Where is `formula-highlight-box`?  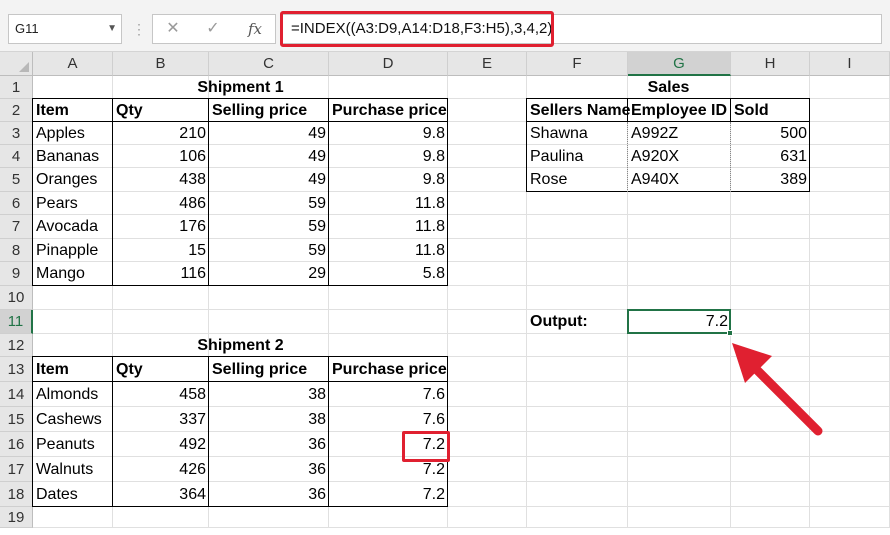
formula-highlight-box is located at coordinates (417, 29).